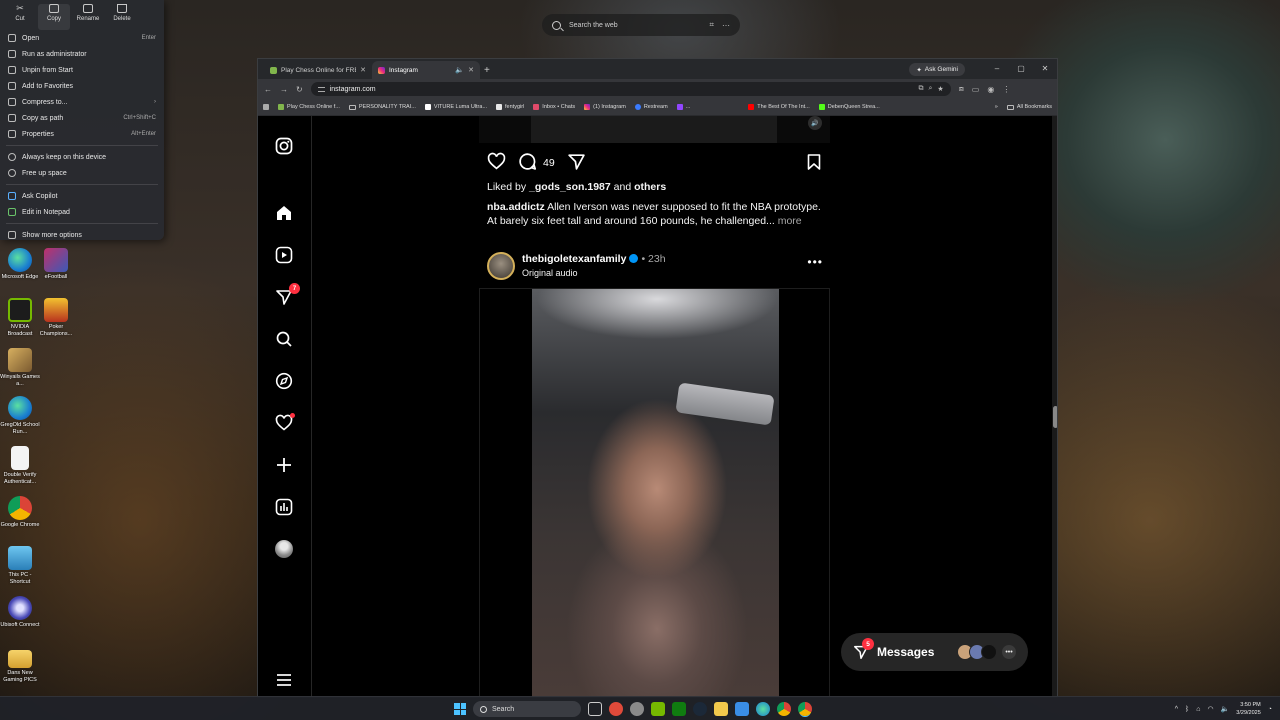  Describe the element at coordinates (921, 89) in the screenshot. I see `cast-icon: ⧉` at that location.